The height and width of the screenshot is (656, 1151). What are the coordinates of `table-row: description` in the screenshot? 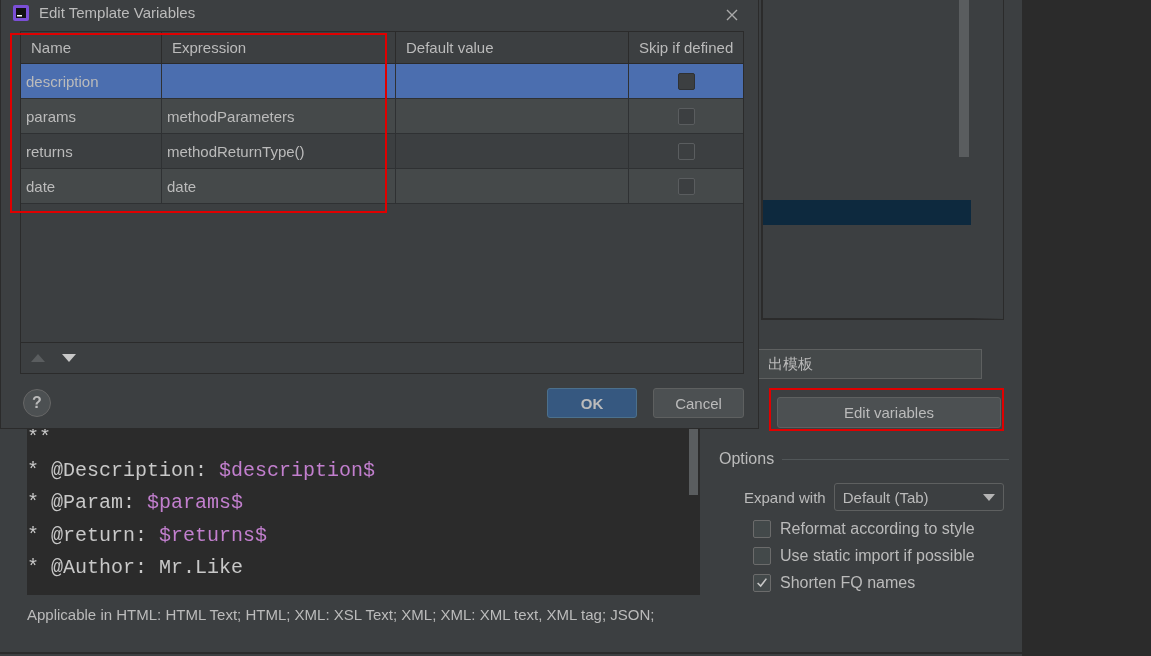 It's located at (382, 81).